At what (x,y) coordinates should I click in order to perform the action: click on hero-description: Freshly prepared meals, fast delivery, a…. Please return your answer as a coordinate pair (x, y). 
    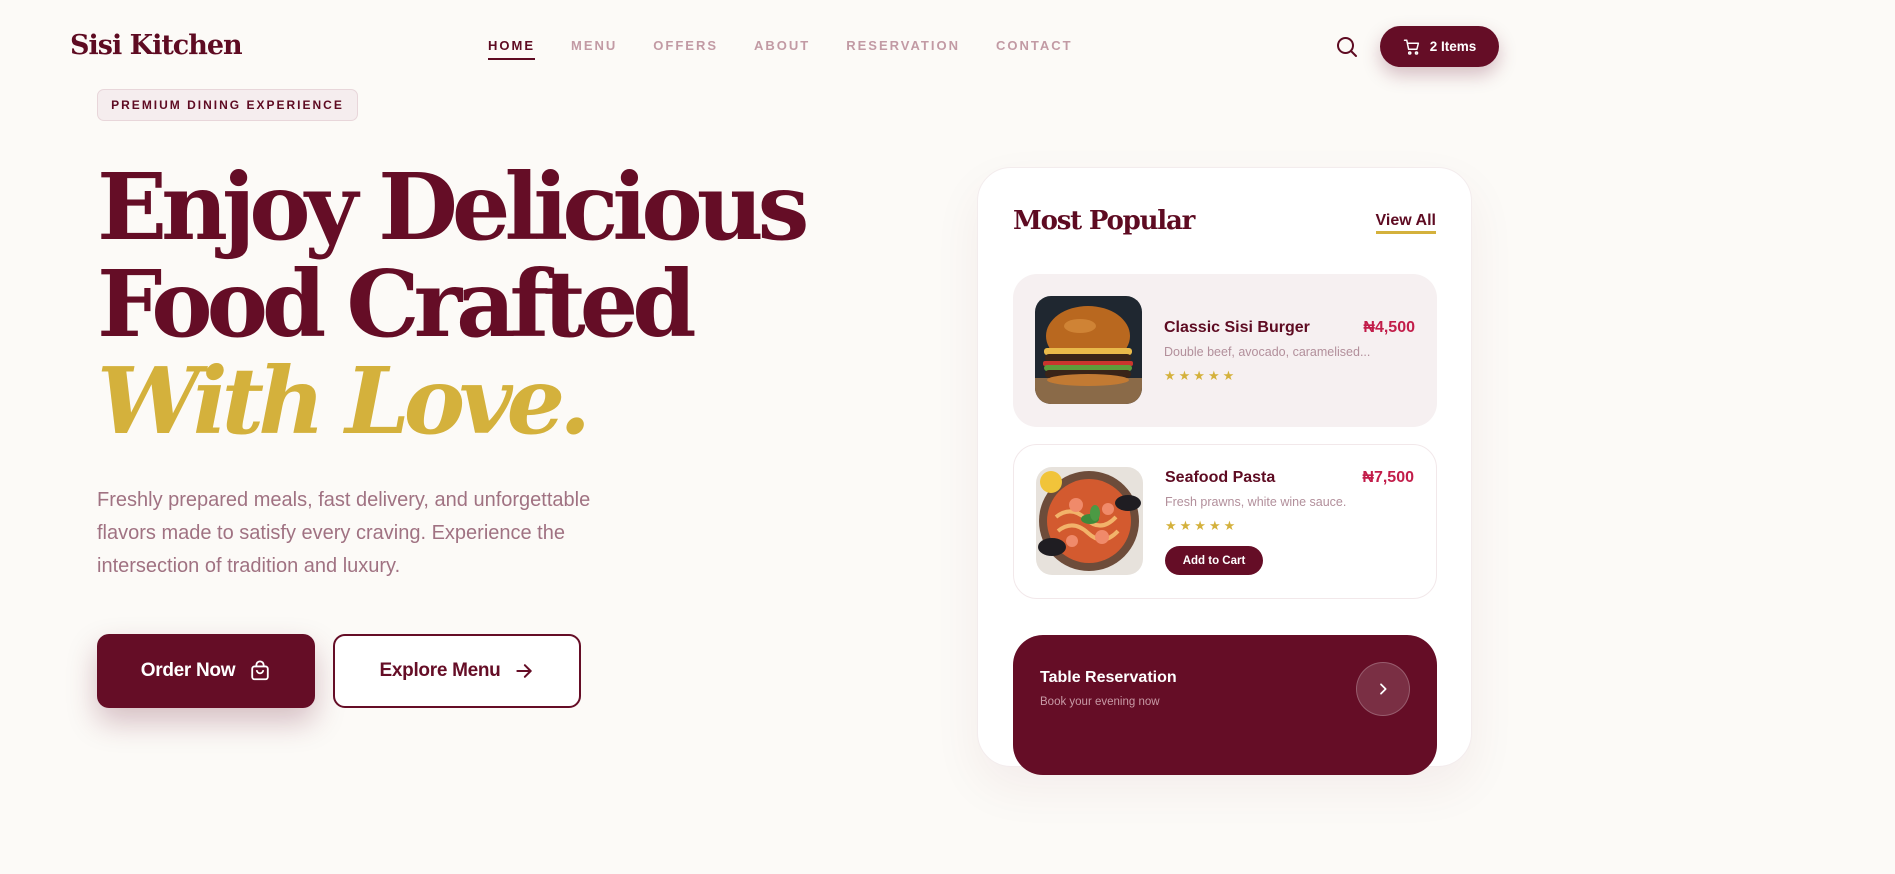
    Looking at the image, I should click on (344, 533).